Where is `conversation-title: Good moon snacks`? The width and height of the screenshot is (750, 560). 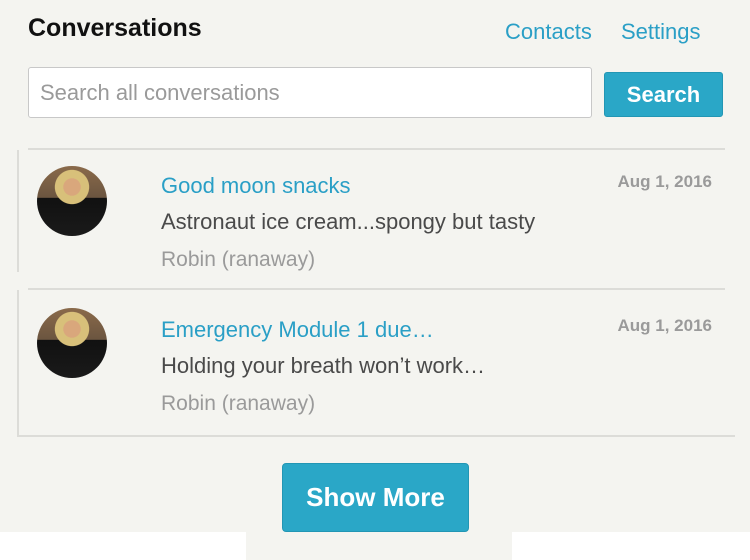 conversation-title: Good moon snacks is located at coordinates (256, 186).